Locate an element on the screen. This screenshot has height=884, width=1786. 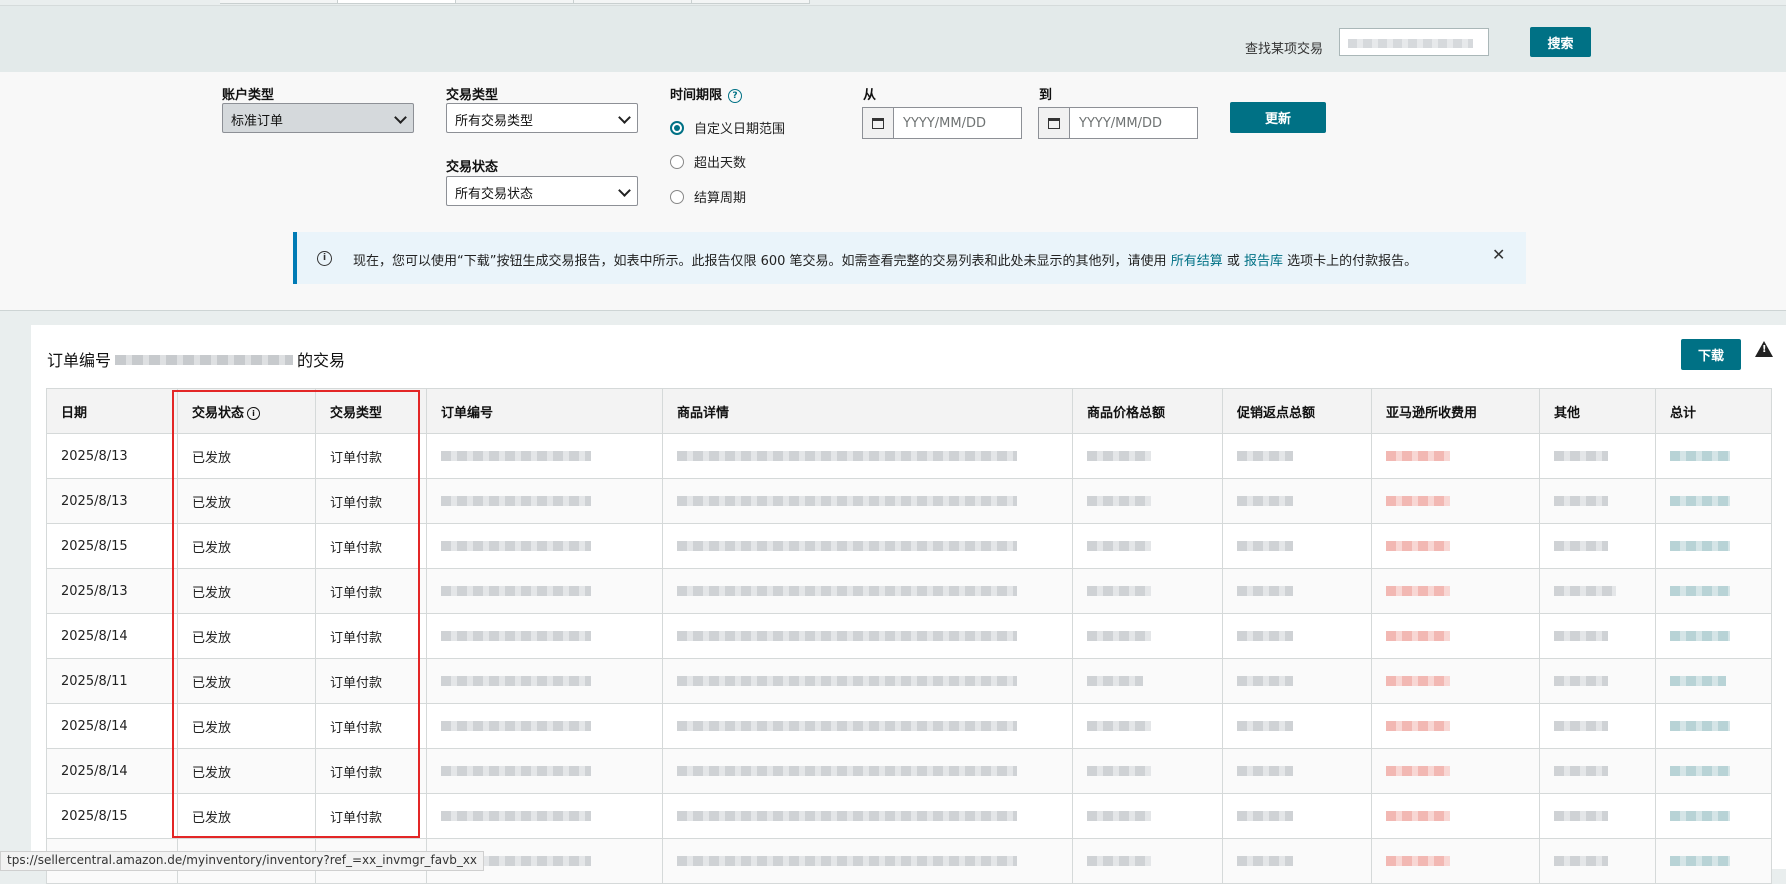
col-header-other: 其他 is located at coordinates (1597, 411).